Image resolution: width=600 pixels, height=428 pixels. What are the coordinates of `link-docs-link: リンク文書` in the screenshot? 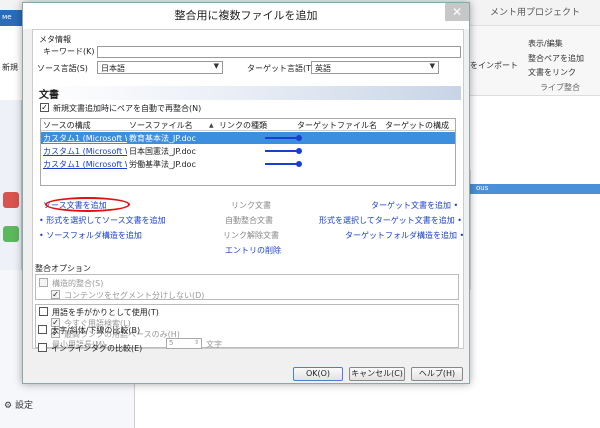 It's located at (251, 205).